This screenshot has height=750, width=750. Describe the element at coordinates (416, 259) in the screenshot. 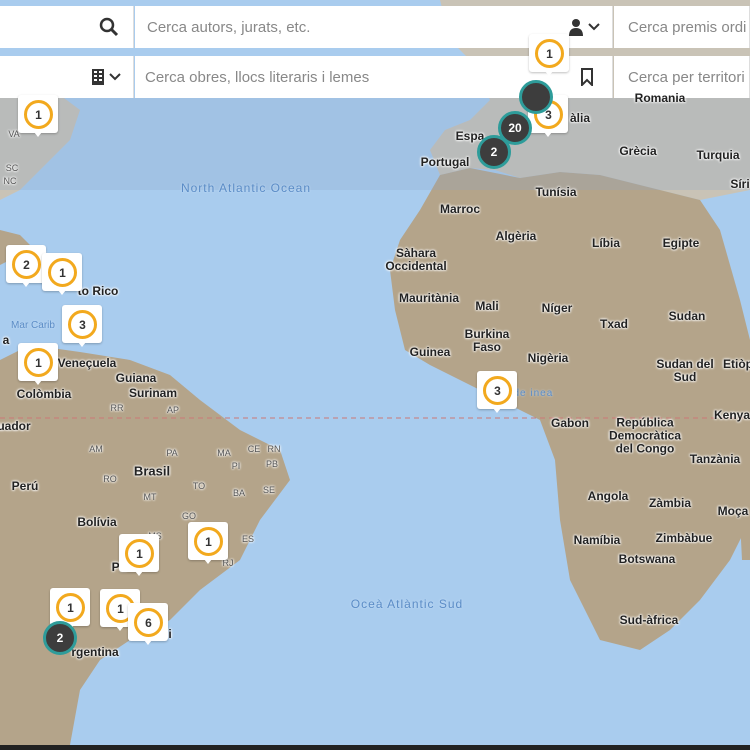

I see `label-sahara: Sàhara Occidental` at that location.